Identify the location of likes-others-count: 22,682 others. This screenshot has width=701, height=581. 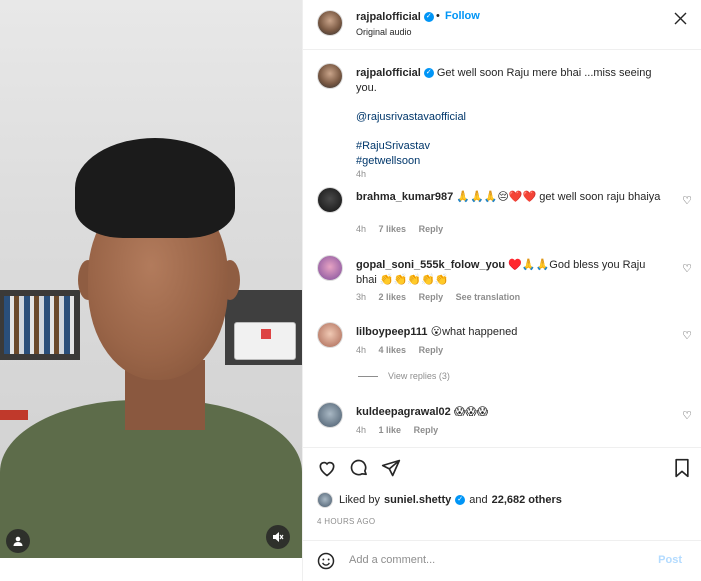
(527, 500).